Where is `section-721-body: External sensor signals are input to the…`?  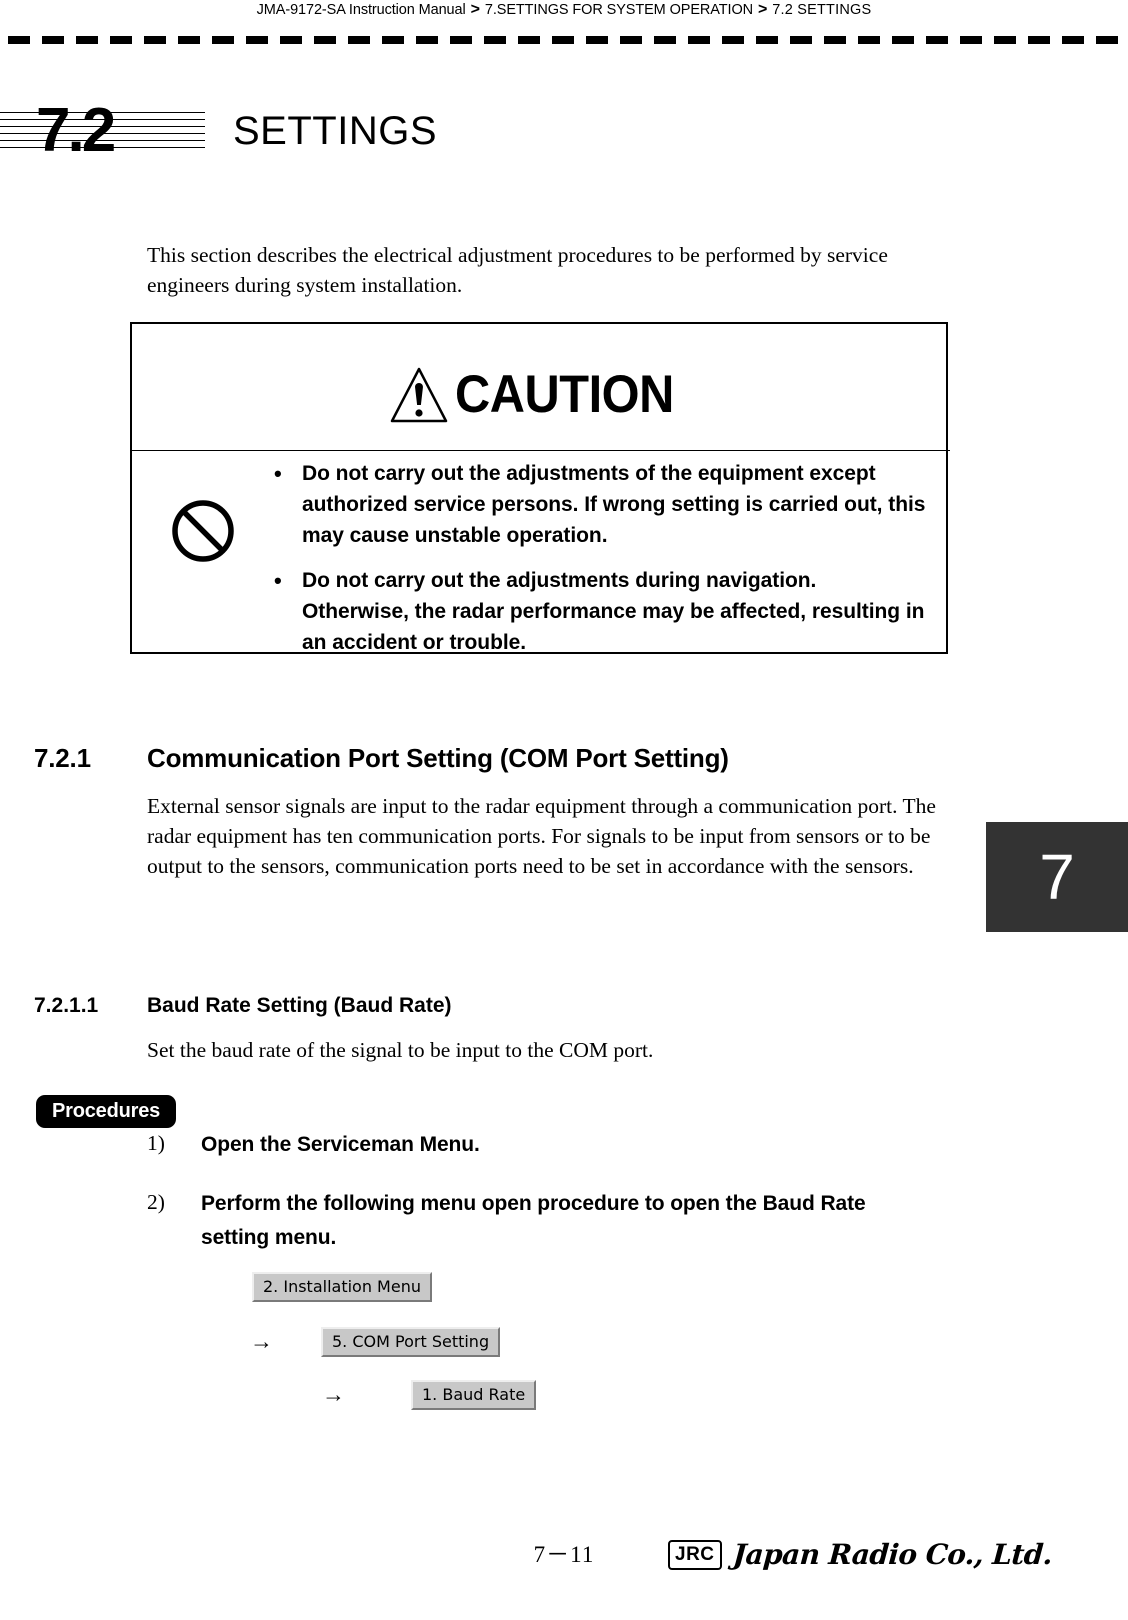 section-721-body: External sensor signals are input to the… is located at coordinates (541, 836).